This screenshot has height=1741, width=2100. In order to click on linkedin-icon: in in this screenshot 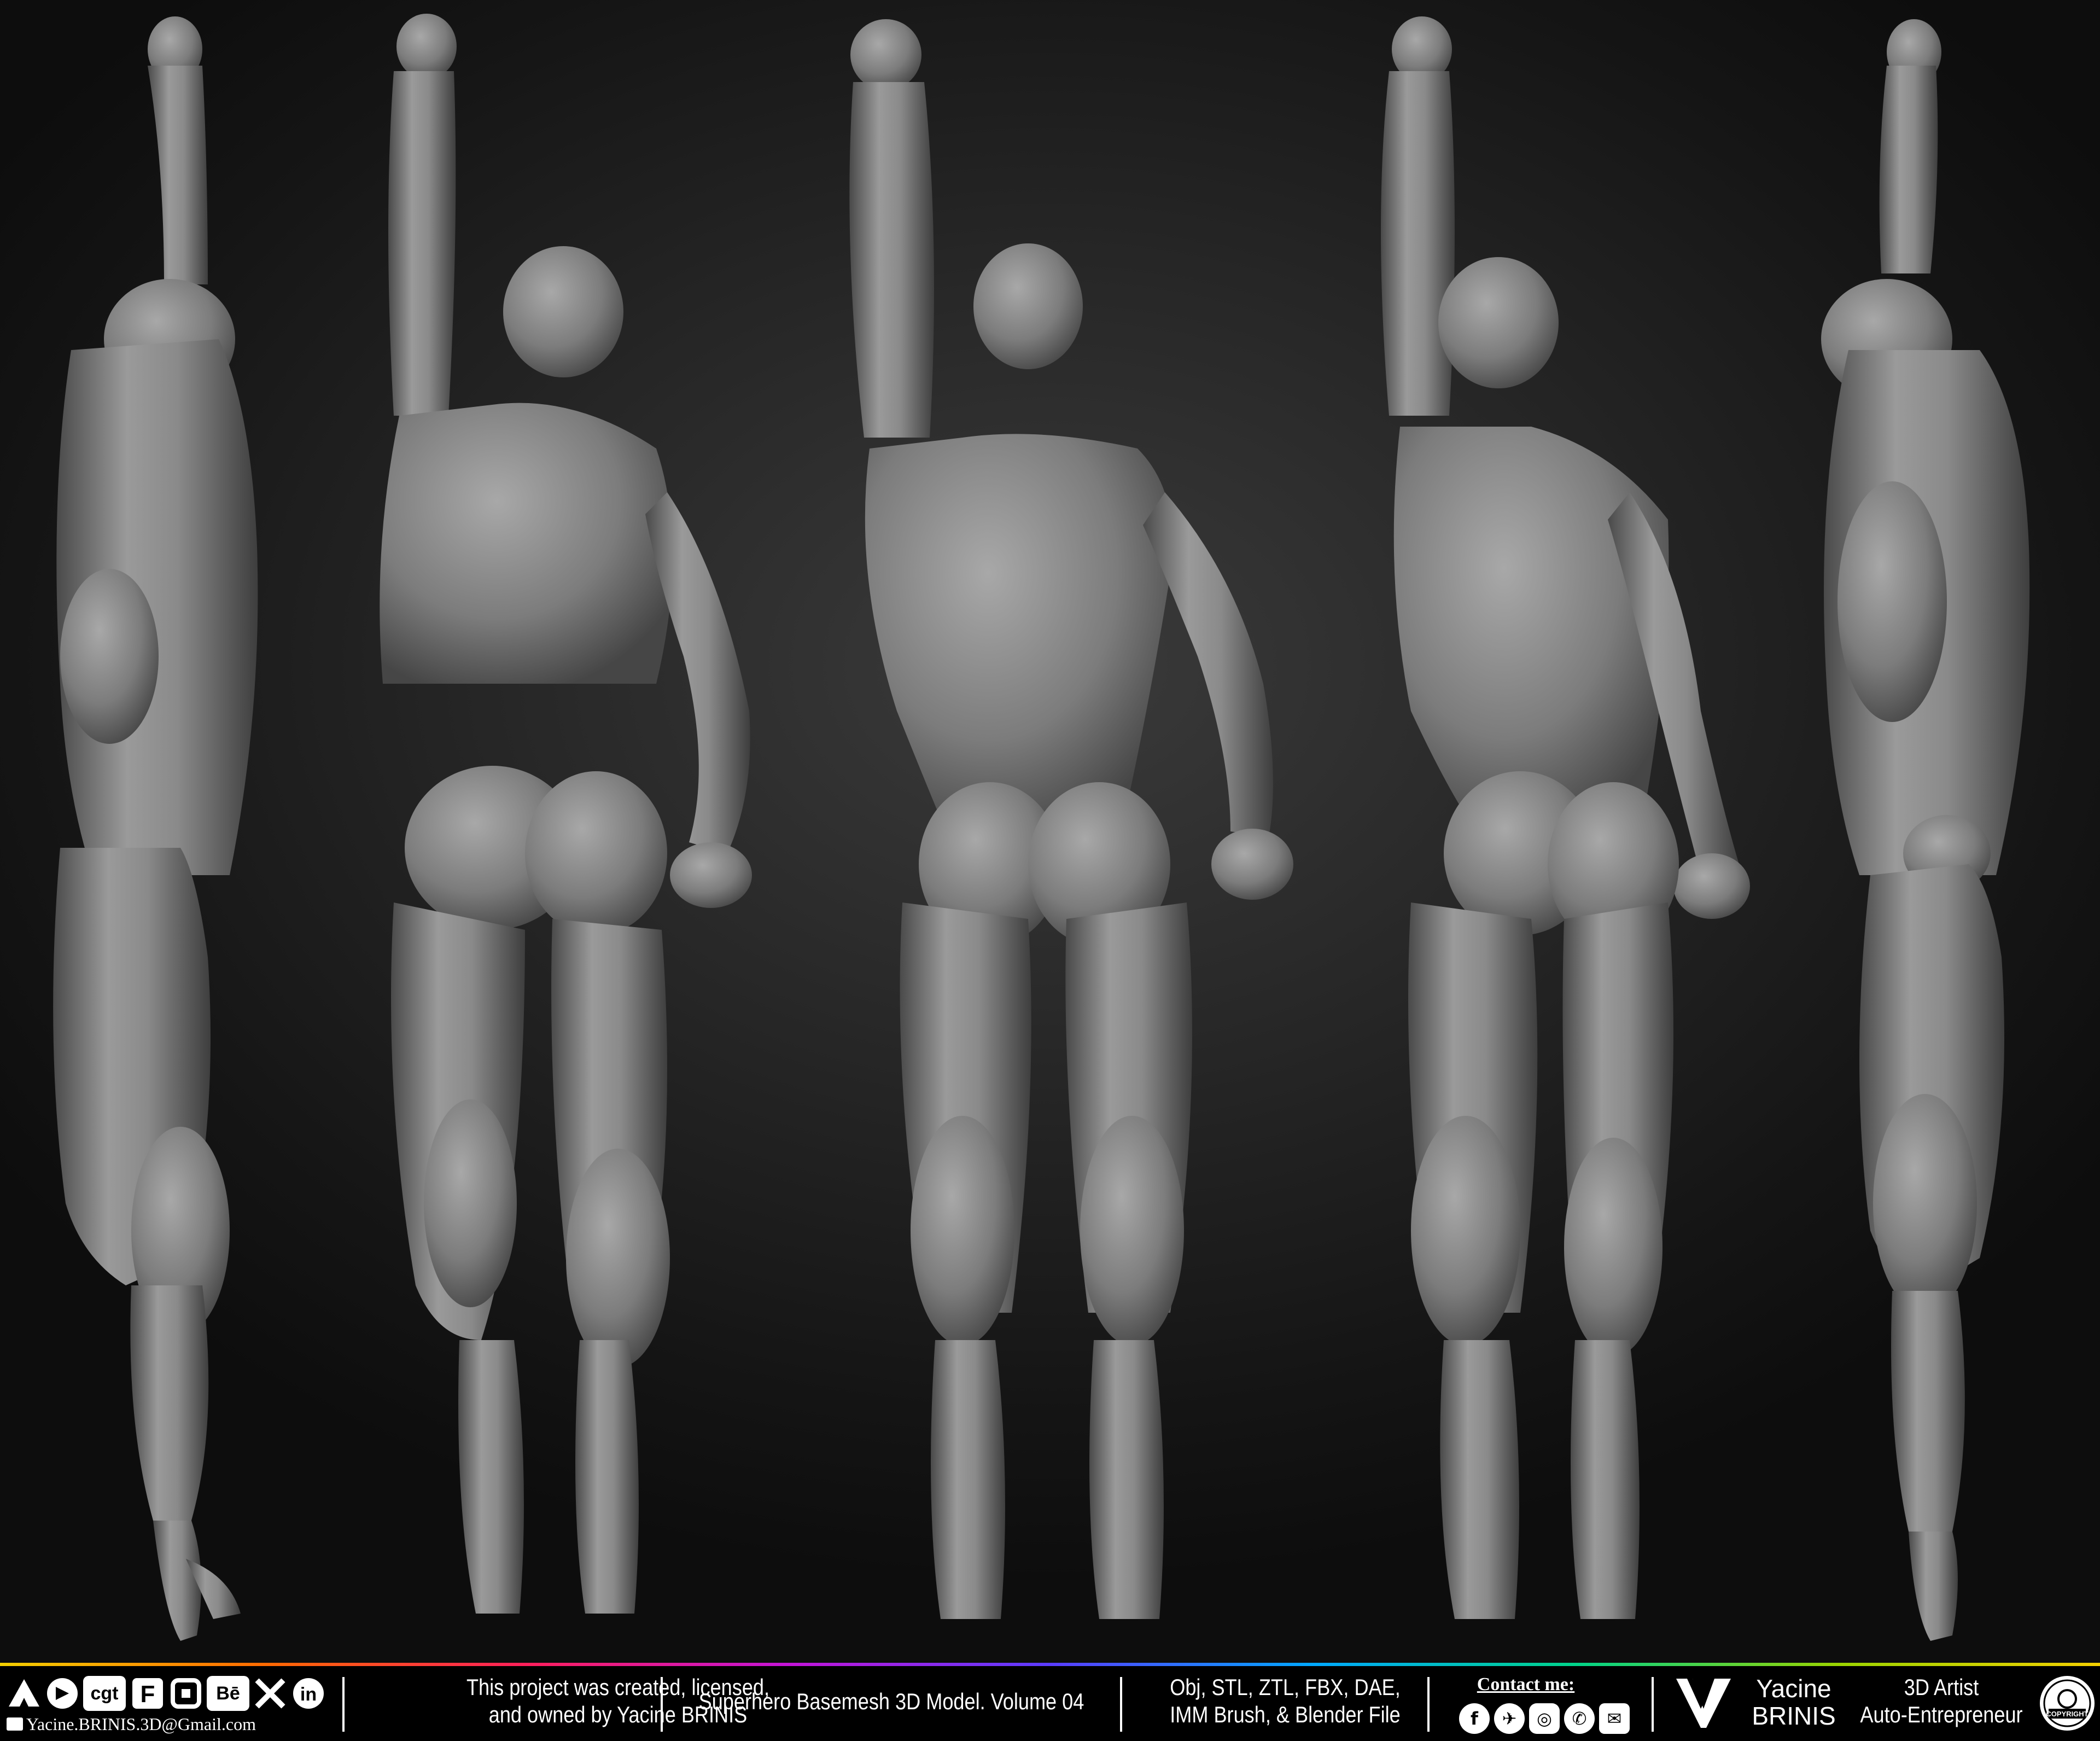, I will do `click(308, 1693)`.